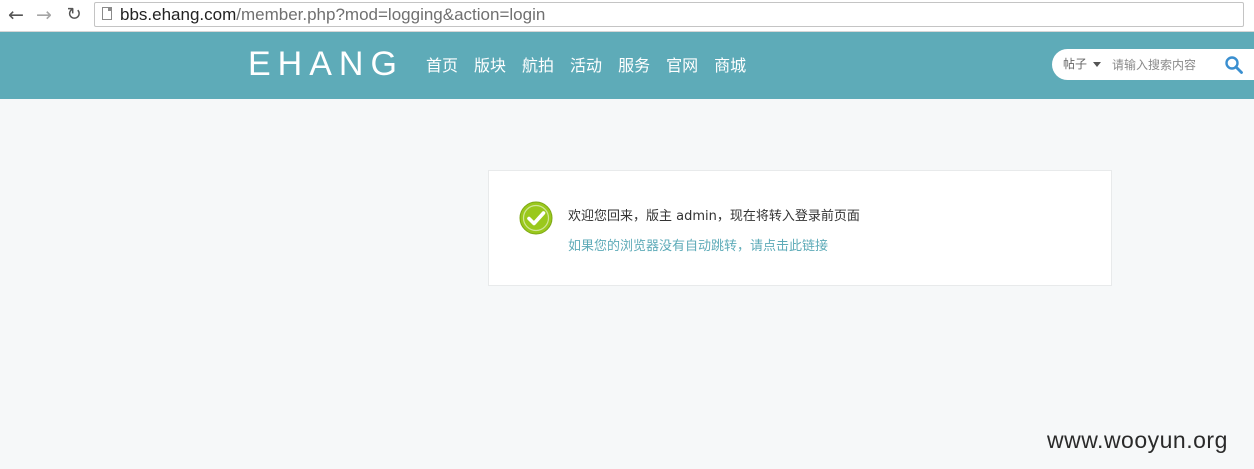  What do you see at coordinates (16, 15) in the screenshot?
I see `back-arrow-icon: ←` at bounding box center [16, 15].